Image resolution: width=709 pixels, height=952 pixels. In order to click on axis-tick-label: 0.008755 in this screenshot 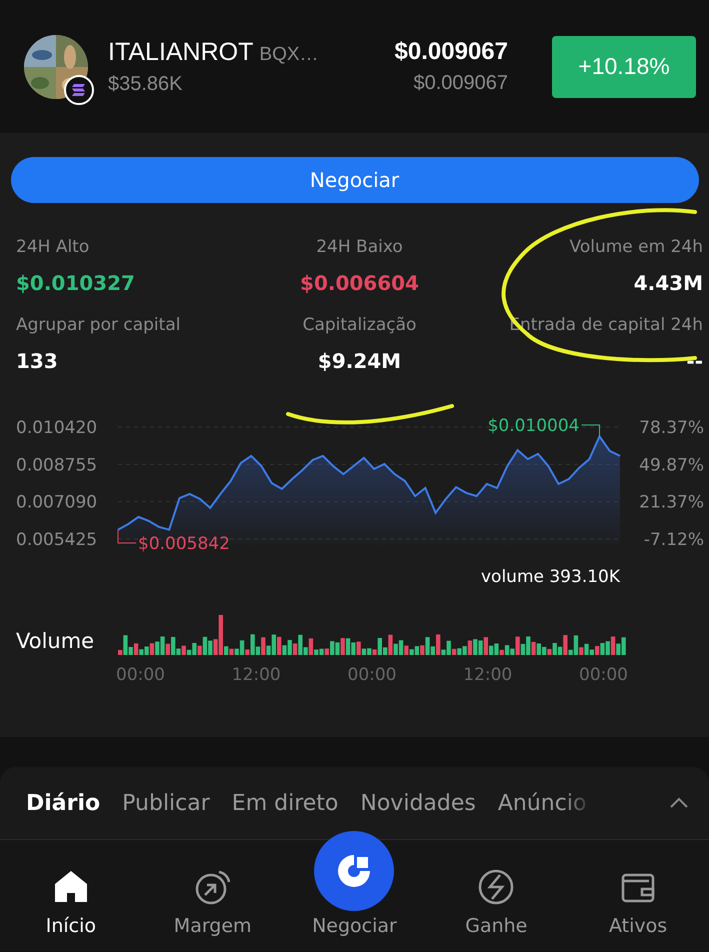, I will do `click(57, 465)`.